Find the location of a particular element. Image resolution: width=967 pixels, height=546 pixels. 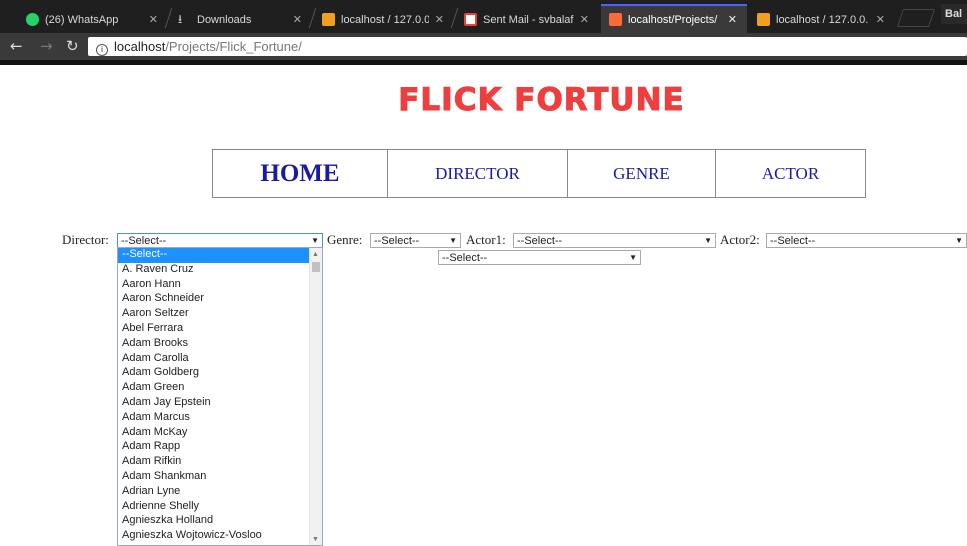

tab-phpmyadmin-1: localhost / 127.0.0. ✕ is located at coordinates (384, 19).